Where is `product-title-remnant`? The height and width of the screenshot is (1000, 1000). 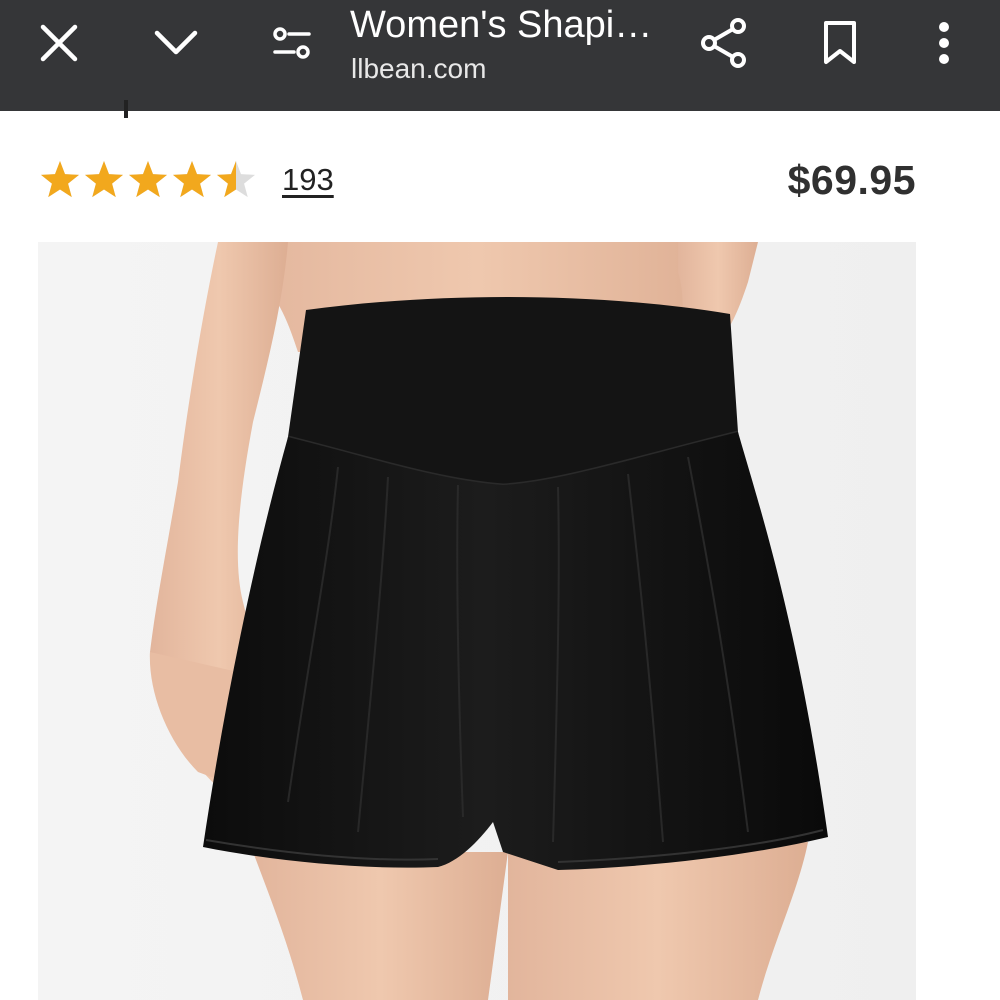
product-title-remnant is located at coordinates (127, 110).